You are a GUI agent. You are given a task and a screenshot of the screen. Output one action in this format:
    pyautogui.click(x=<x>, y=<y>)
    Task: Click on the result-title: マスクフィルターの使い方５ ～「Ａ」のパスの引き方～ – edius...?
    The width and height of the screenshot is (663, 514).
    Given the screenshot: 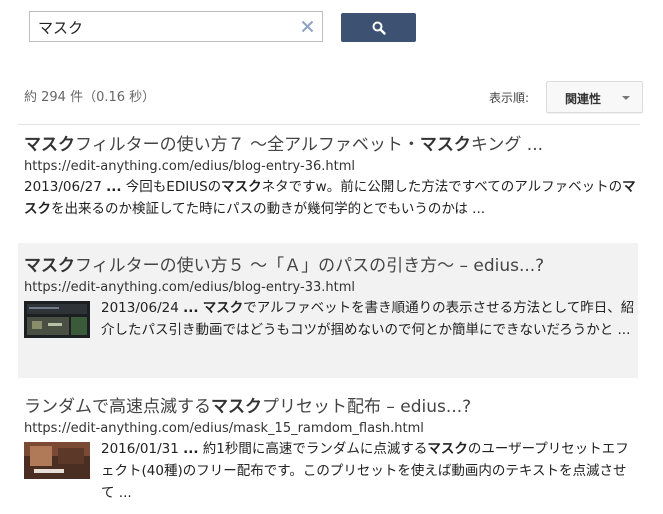 What is the action you would take?
    pyautogui.click(x=331, y=266)
    